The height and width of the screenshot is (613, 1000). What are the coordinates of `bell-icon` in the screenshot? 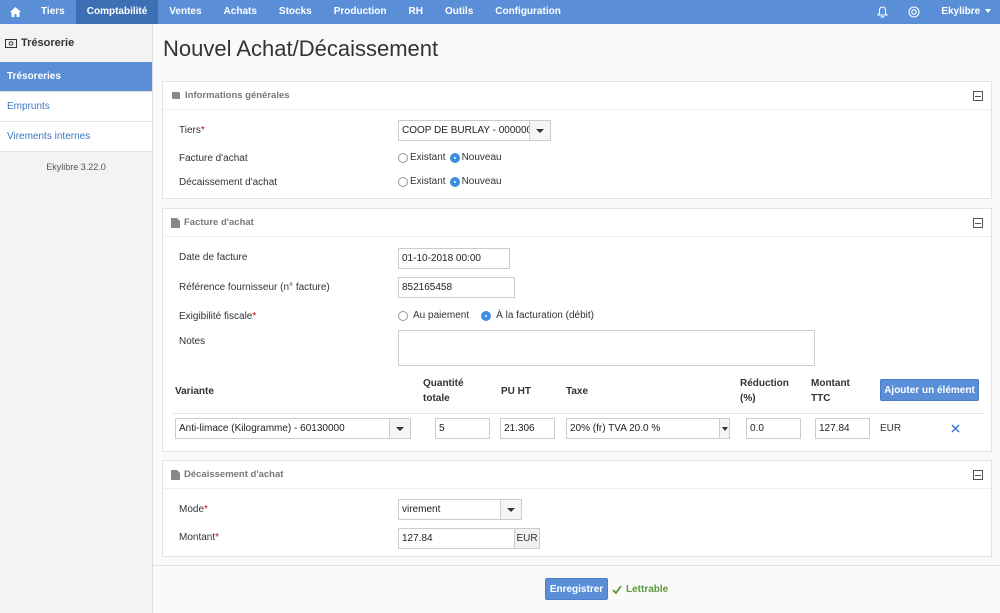 It's located at (882, 12).